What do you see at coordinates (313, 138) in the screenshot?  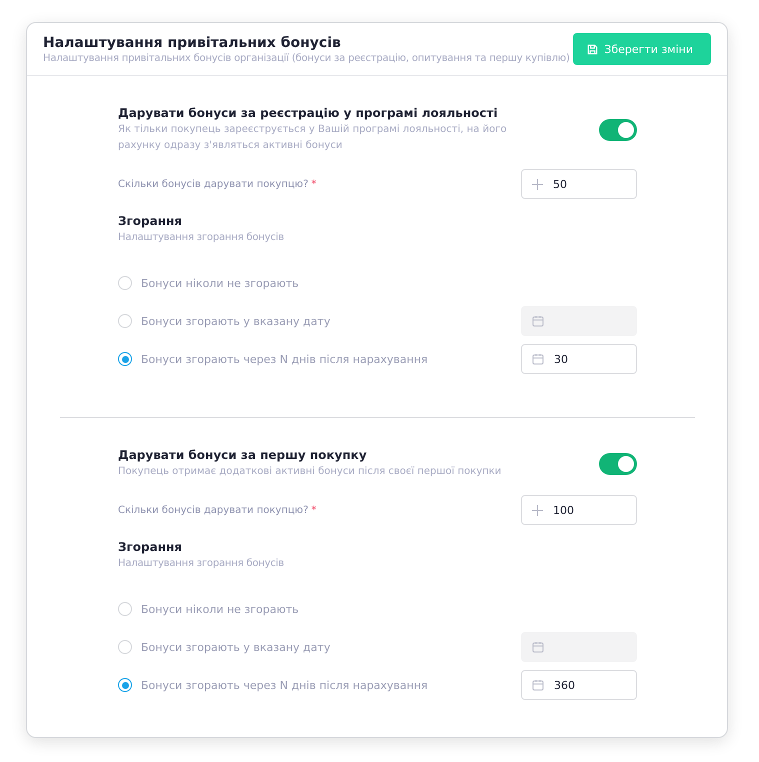 I see `section-description: Як тільки покупець зареєструється у Вашій програмі лояльності, на його рахунку одразу з'являться активні бонуси` at bounding box center [313, 138].